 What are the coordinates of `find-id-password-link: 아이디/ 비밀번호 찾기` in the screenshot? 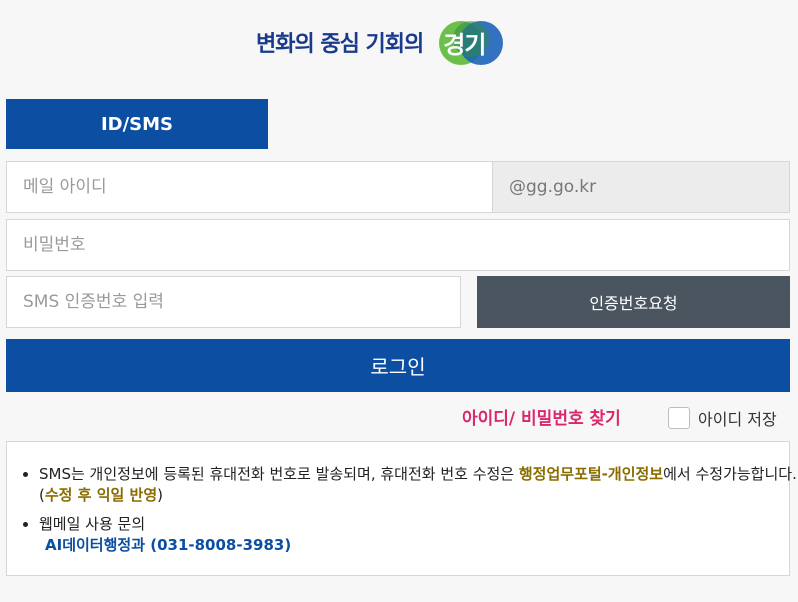 It's located at (541, 416).